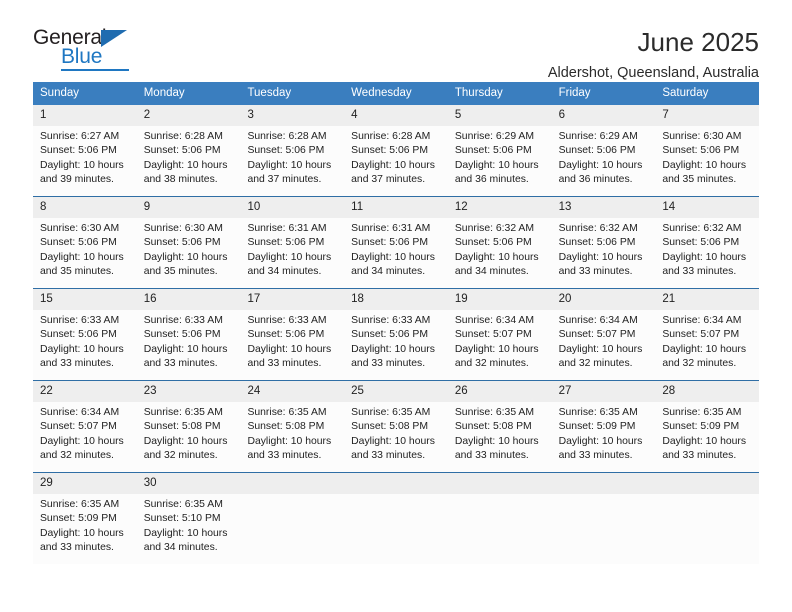 Image resolution: width=792 pixels, height=612 pixels. I want to click on weekday-header-thursday: Thursday, so click(478, 93).